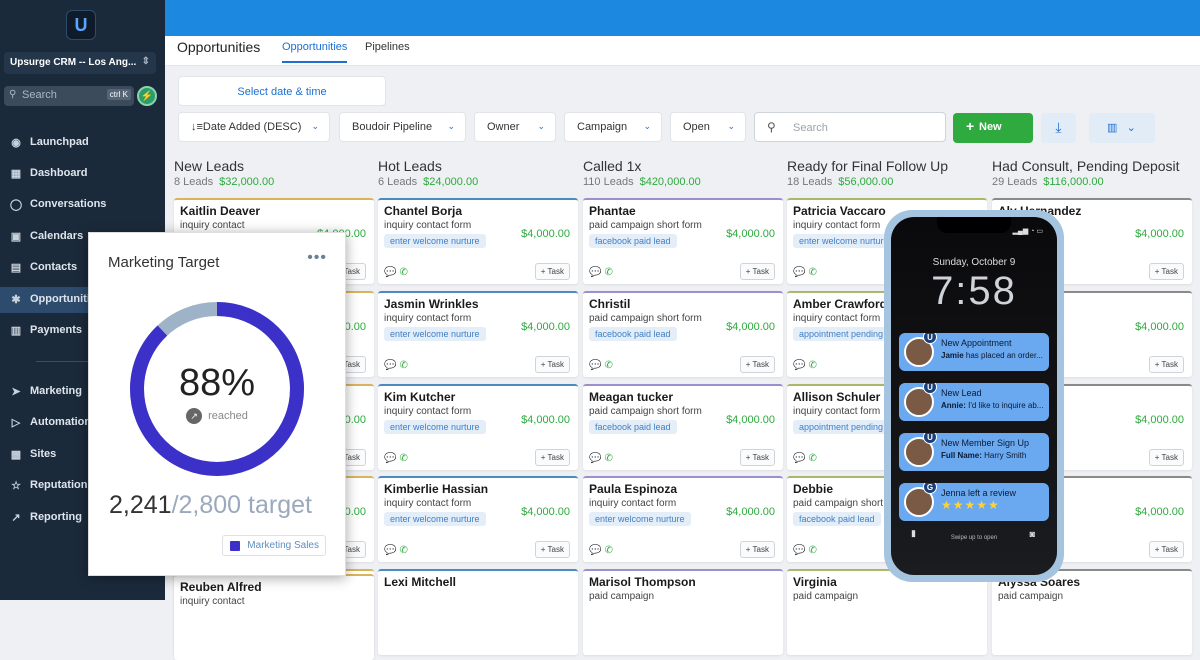  What do you see at coordinates (1122, 128) in the screenshot?
I see `view-toggle-button: ▥ ⌄` at bounding box center [1122, 128].